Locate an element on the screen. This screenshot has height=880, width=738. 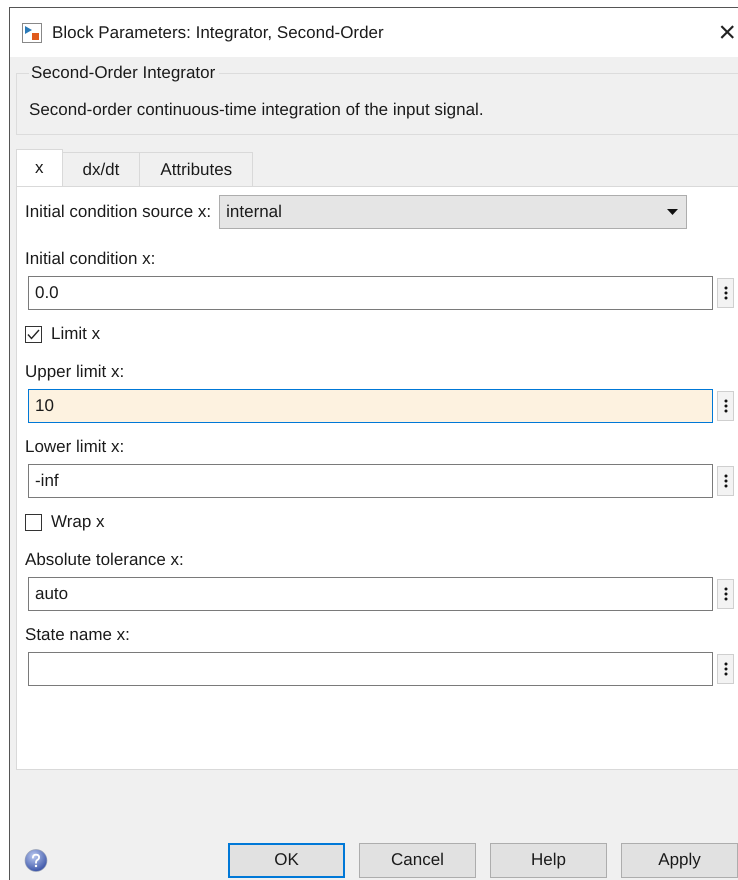
dialog-button: Apply is located at coordinates (679, 860).